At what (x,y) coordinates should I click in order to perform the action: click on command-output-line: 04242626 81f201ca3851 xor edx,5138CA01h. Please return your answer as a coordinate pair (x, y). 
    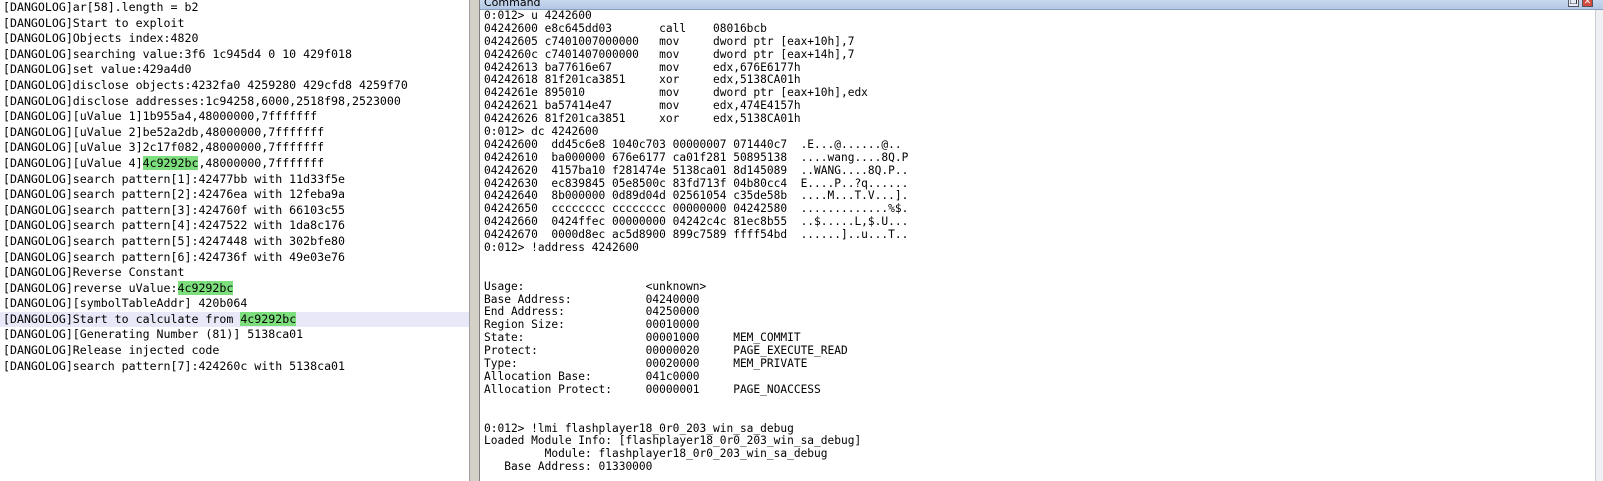
    Looking at the image, I should click on (642, 119).